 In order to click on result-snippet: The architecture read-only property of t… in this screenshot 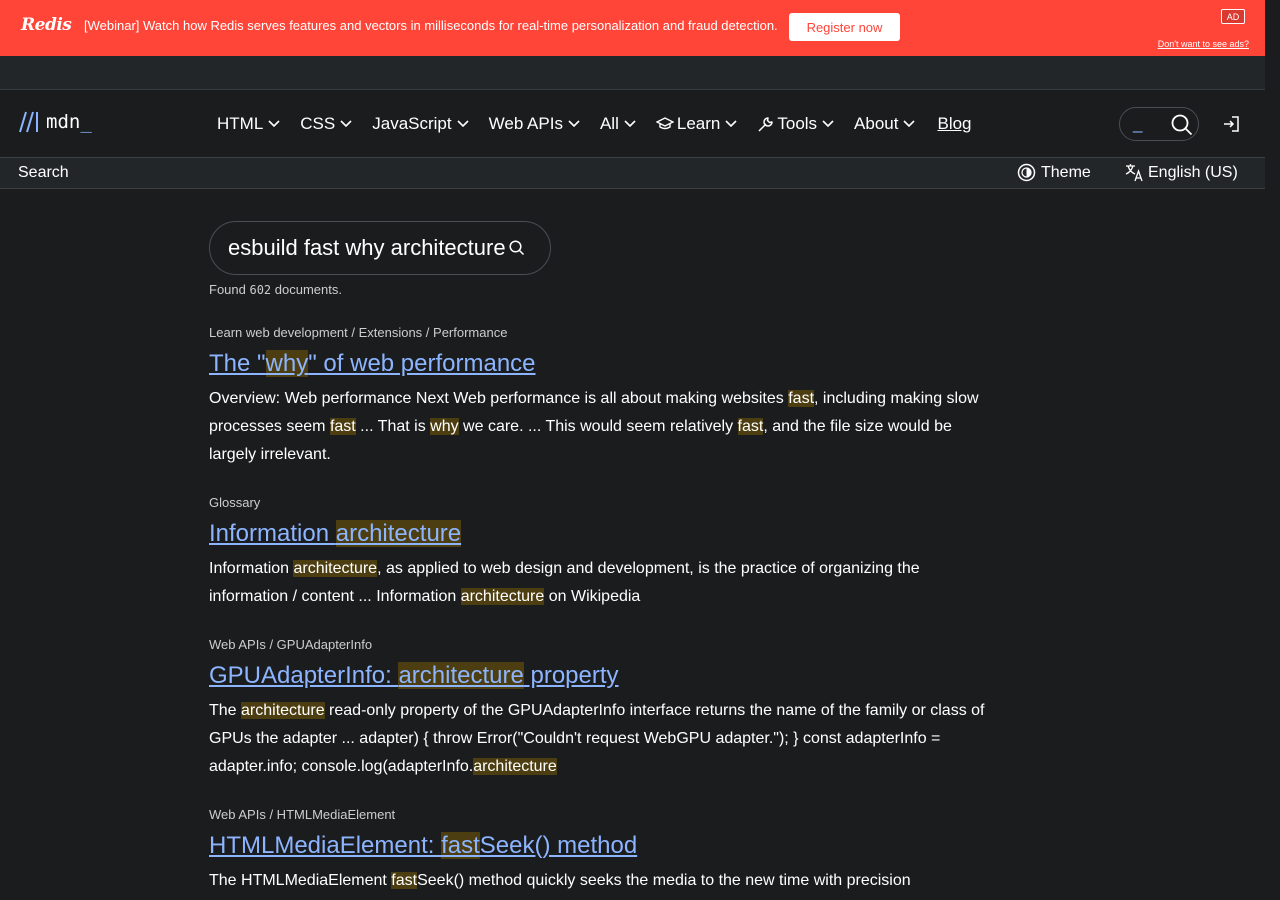, I will do `click(599, 739)`.